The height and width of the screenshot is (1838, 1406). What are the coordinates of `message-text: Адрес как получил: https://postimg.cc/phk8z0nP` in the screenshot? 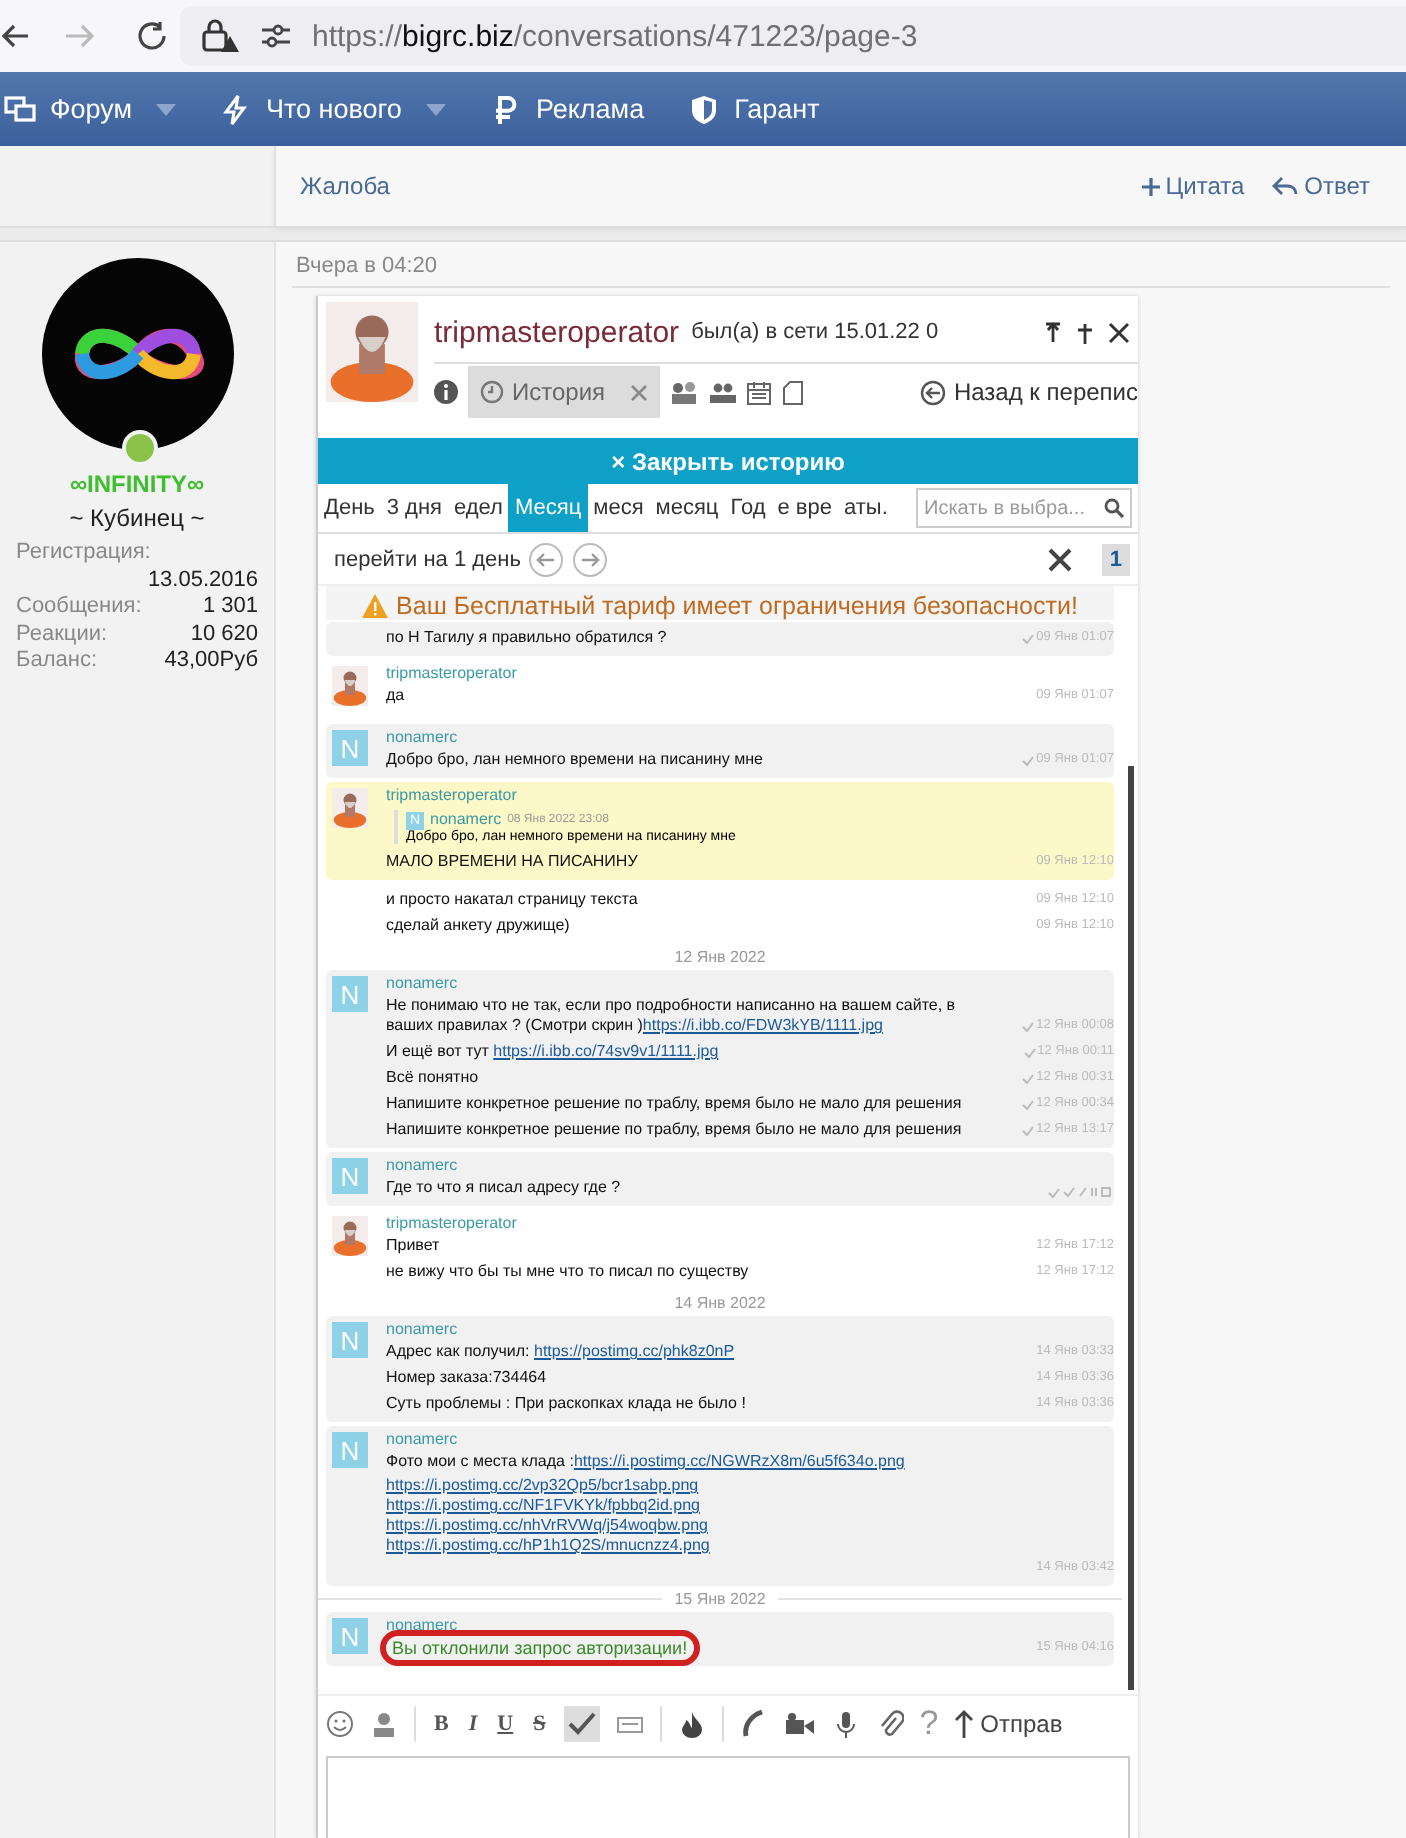 It's located at (560, 1351).